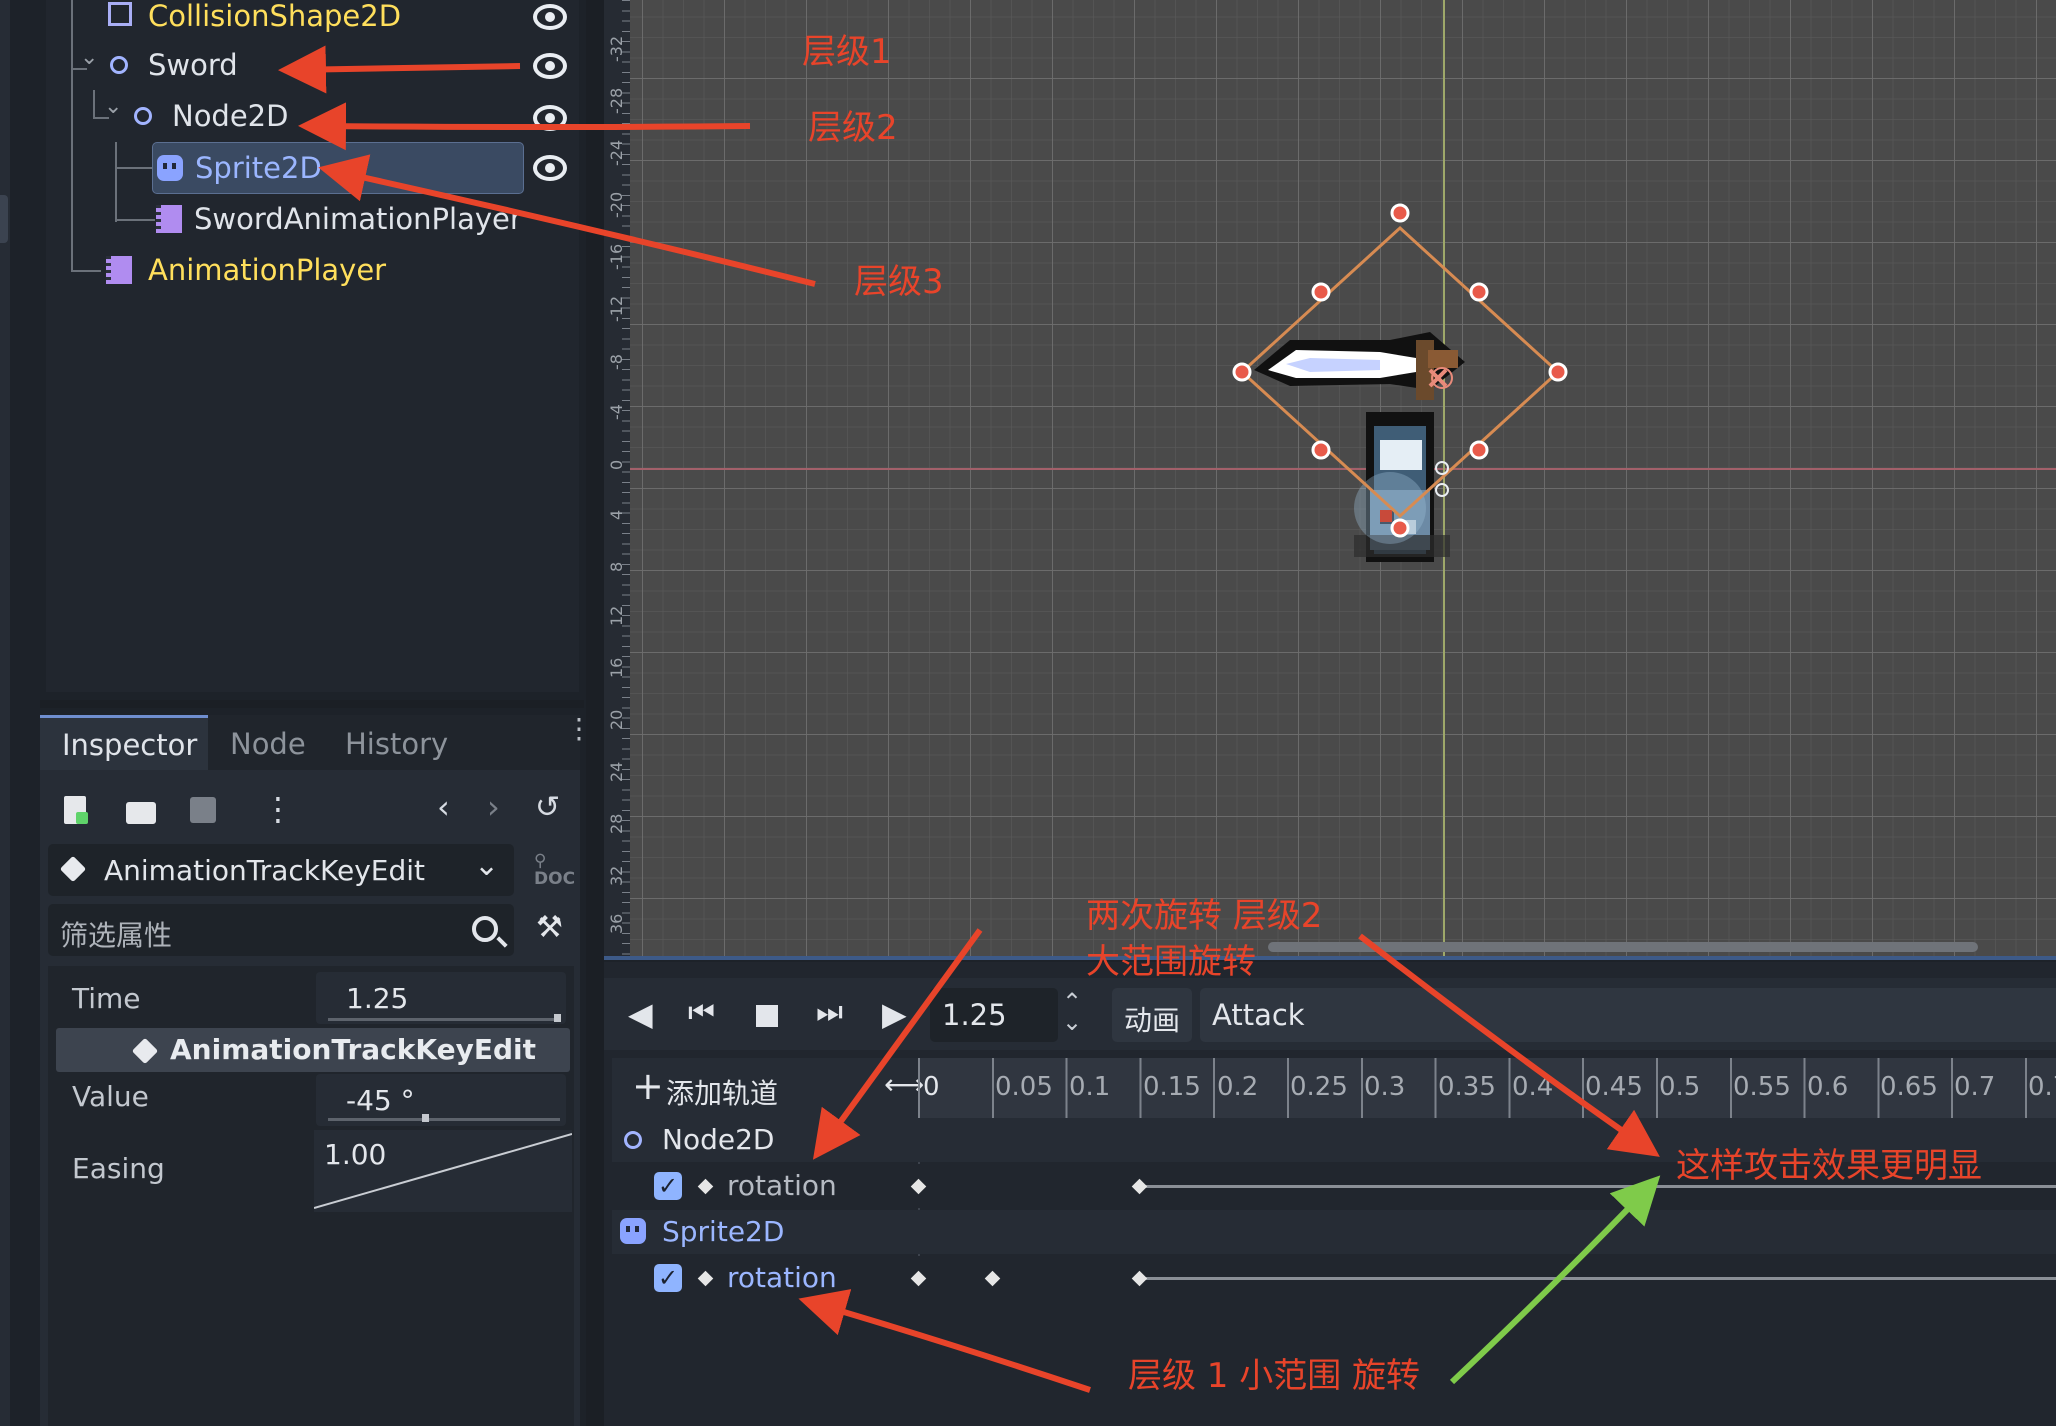  I want to click on green-arrow, so click(1555, 1280).